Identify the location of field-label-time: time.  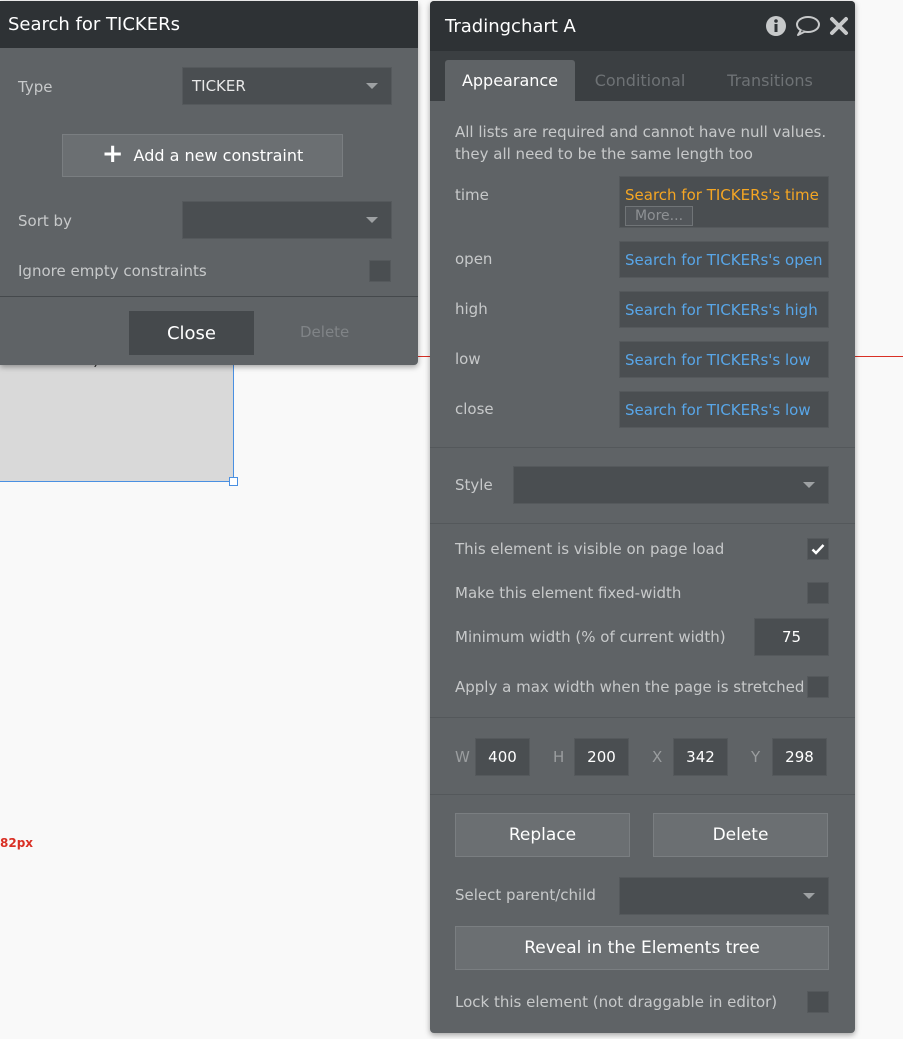
(472, 195).